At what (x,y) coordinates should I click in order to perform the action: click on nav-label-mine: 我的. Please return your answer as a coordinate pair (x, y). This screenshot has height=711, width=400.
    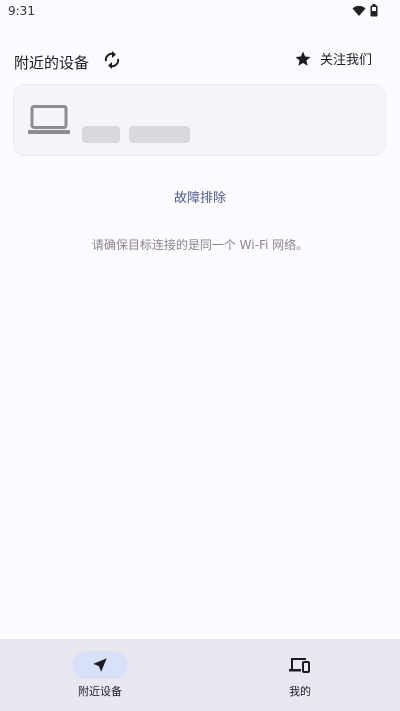
    Looking at the image, I should click on (300, 691).